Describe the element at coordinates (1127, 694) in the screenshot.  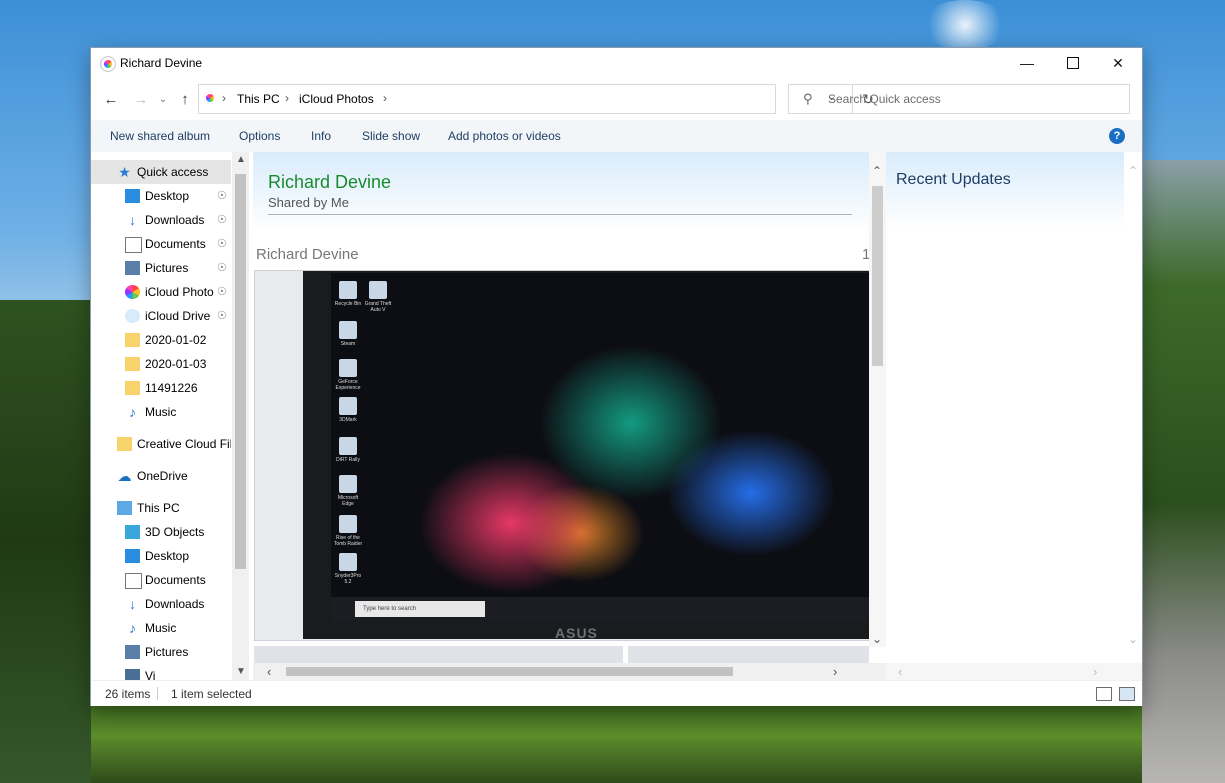
I see `large-icons-view-icon` at that location.